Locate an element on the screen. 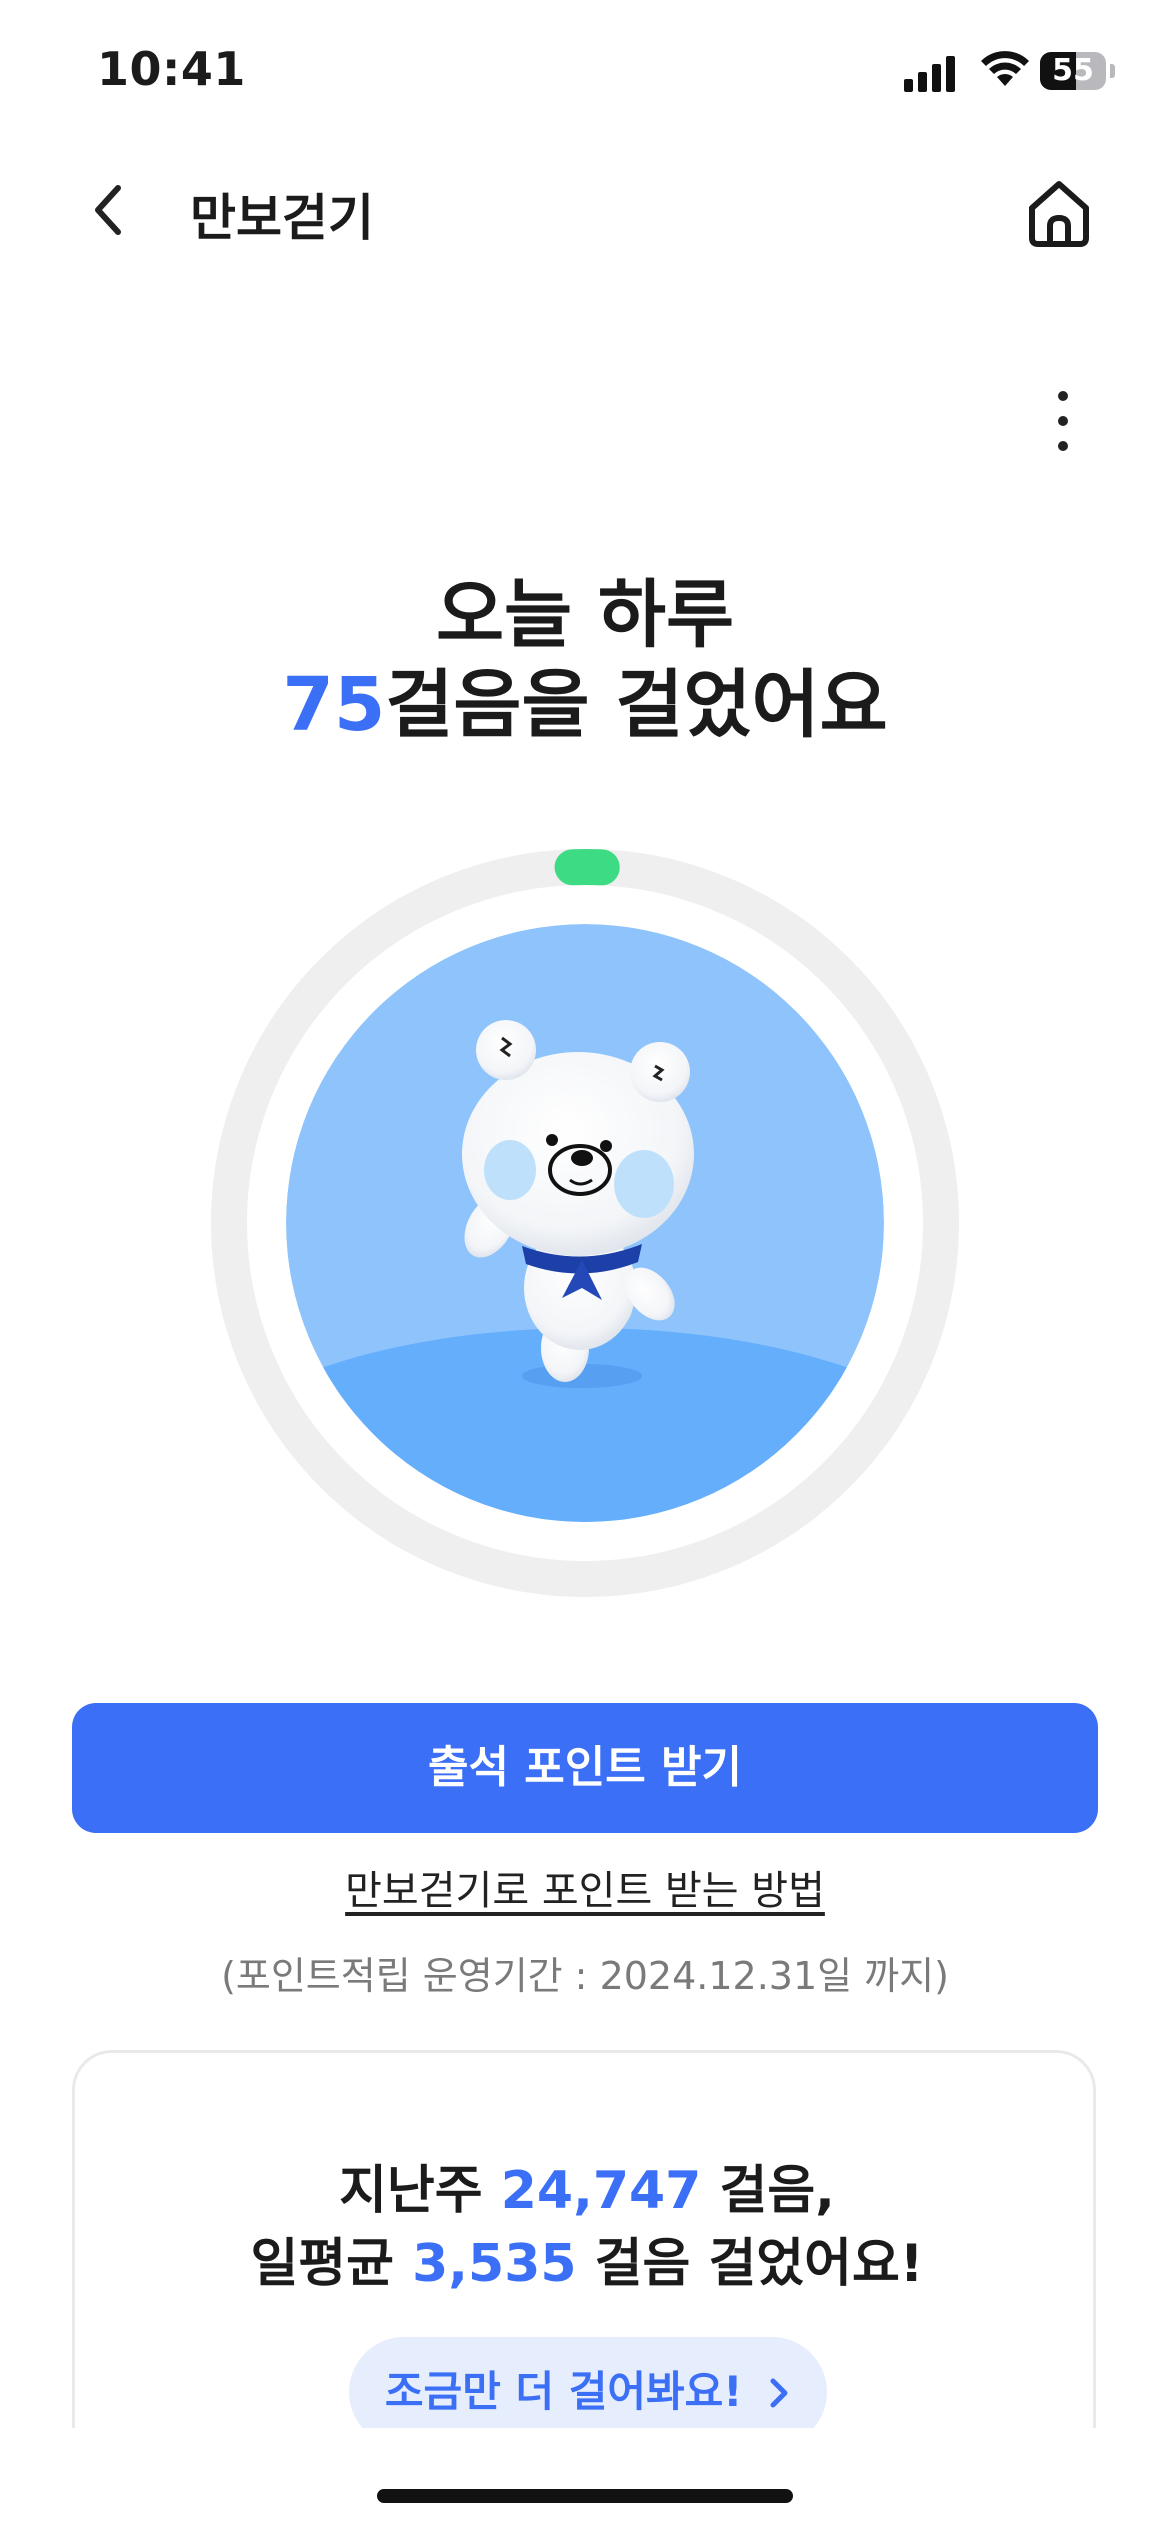  headline-line2: 75걸음을 걸었어요 is located at coordinates (585, 705).